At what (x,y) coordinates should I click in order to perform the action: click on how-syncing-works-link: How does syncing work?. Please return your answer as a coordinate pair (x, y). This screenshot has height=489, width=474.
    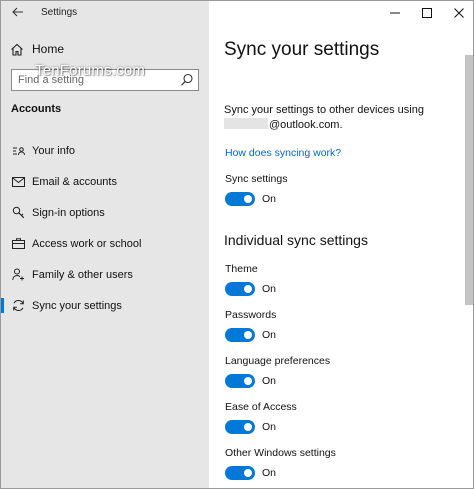
    Looking at the image, I should click on (283, 153).